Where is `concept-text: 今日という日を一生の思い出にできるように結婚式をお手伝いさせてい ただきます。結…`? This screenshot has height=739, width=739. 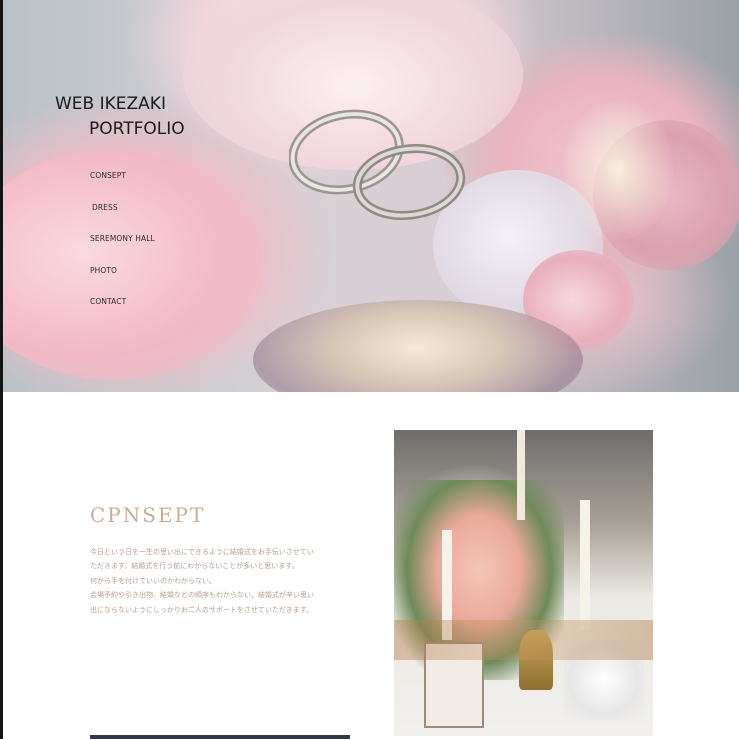 concept-text: 今日という日を一生の思い出にできるように結婚式をお手伝いさせてい ただきます。結… is located at coordinates (215, 581).